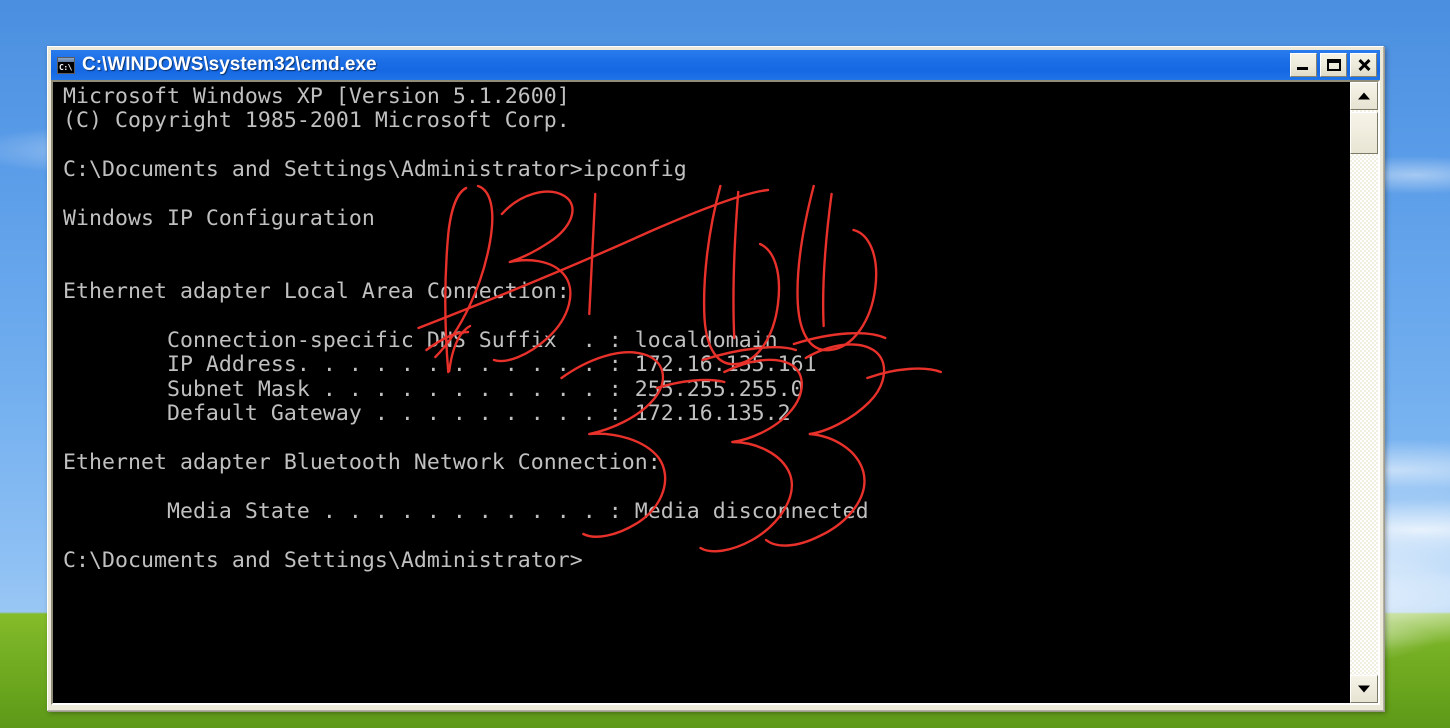 Image resolution: width=1450 pixels, height=728 pixels. I want to click on scroll-up-button, so click(1364, 96).